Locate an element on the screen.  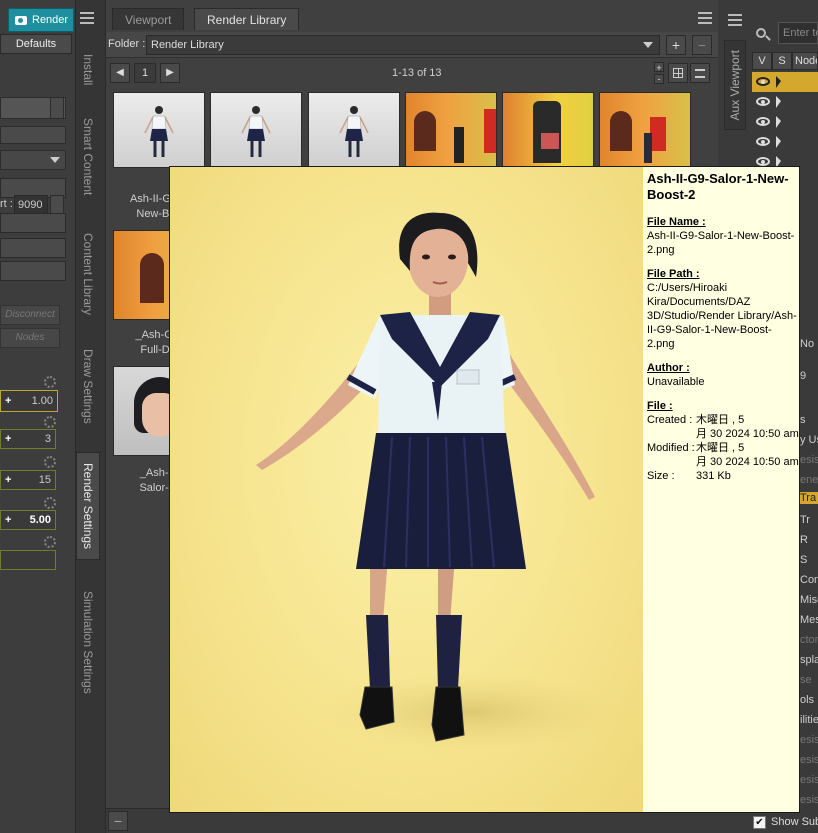
chevron-down-icon is located at coordinates (648, 45).